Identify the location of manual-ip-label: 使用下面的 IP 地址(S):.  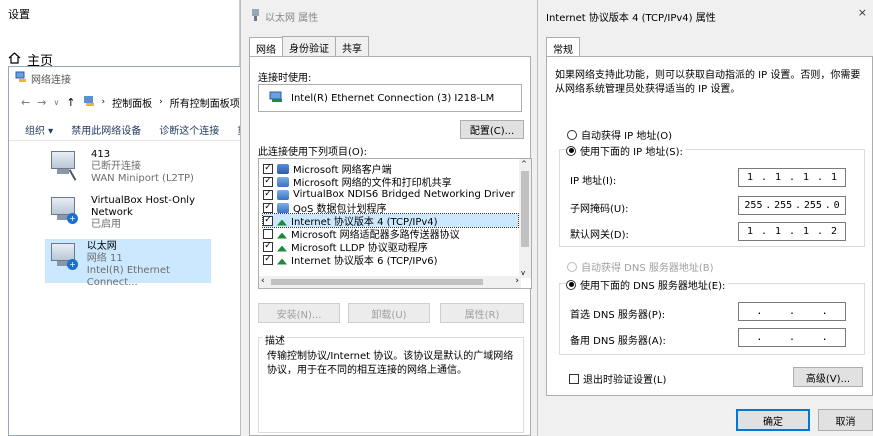
(631, 152).